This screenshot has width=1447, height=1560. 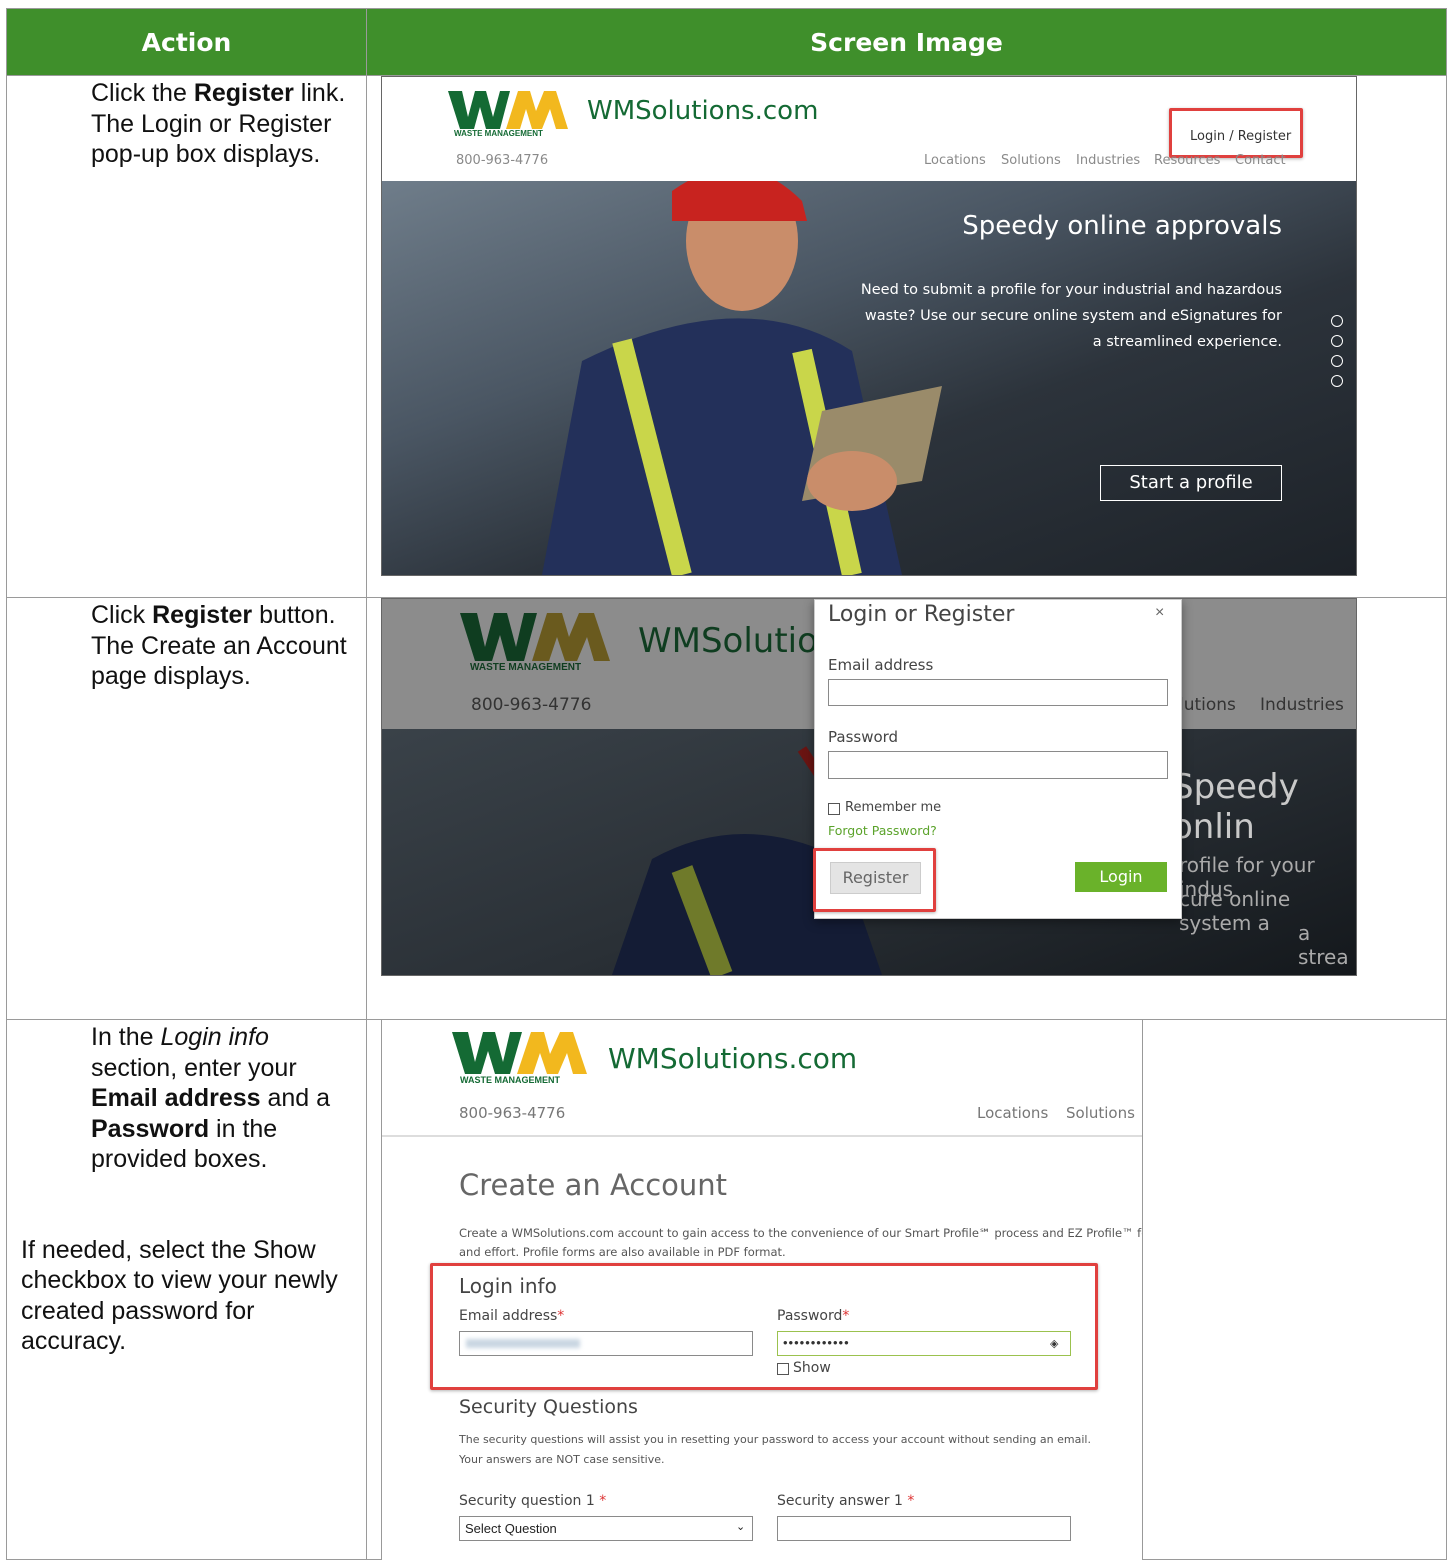 What do you see at coordinates (142, 93) in the screenshot?
I see `step-text: Click the` at bounding box center [142, 93].